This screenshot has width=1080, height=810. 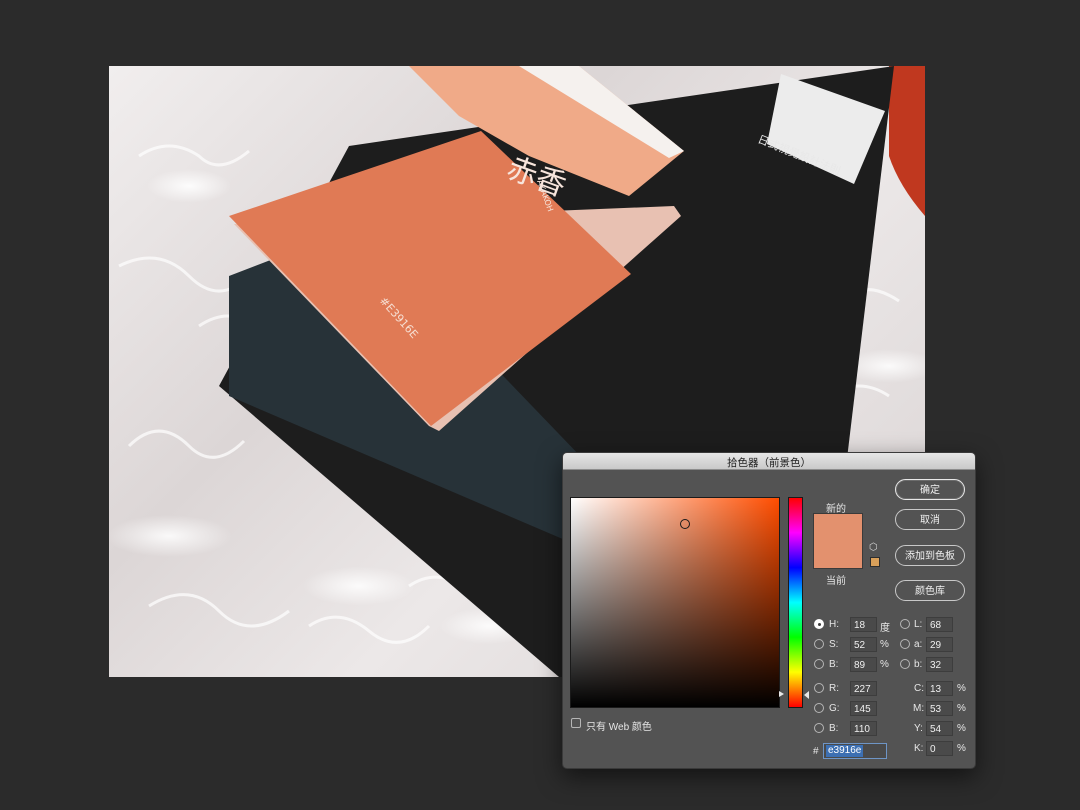 What do you see at coordinates (836, 581) in the screenshot?
I see `current-color-label: 当前` at bounding box center [836, 581].